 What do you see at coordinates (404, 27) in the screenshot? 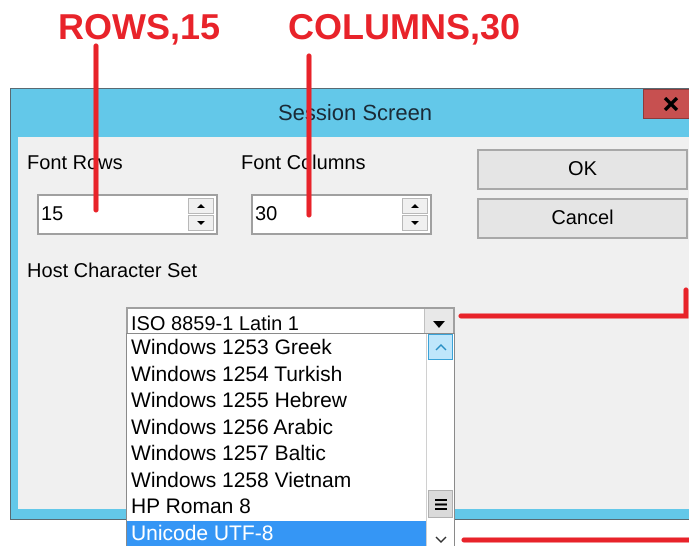
I see `annotation-label: COLUMNS,30` at bounding box center [404, 27].